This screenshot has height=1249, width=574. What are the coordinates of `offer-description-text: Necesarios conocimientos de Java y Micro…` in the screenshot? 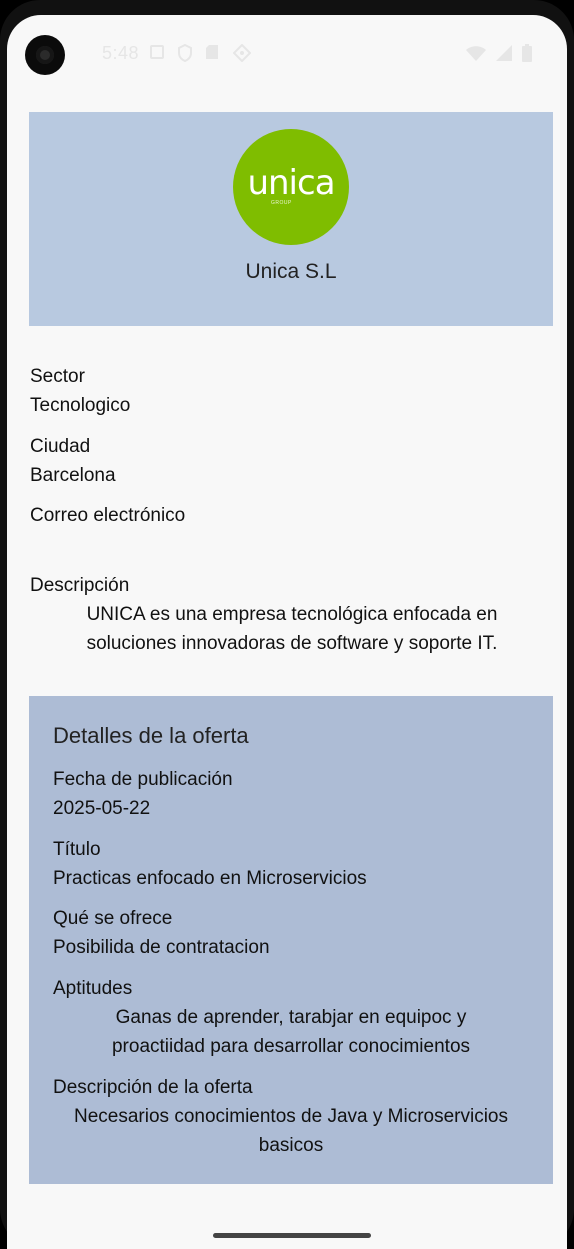 It's located at (291, 1131).